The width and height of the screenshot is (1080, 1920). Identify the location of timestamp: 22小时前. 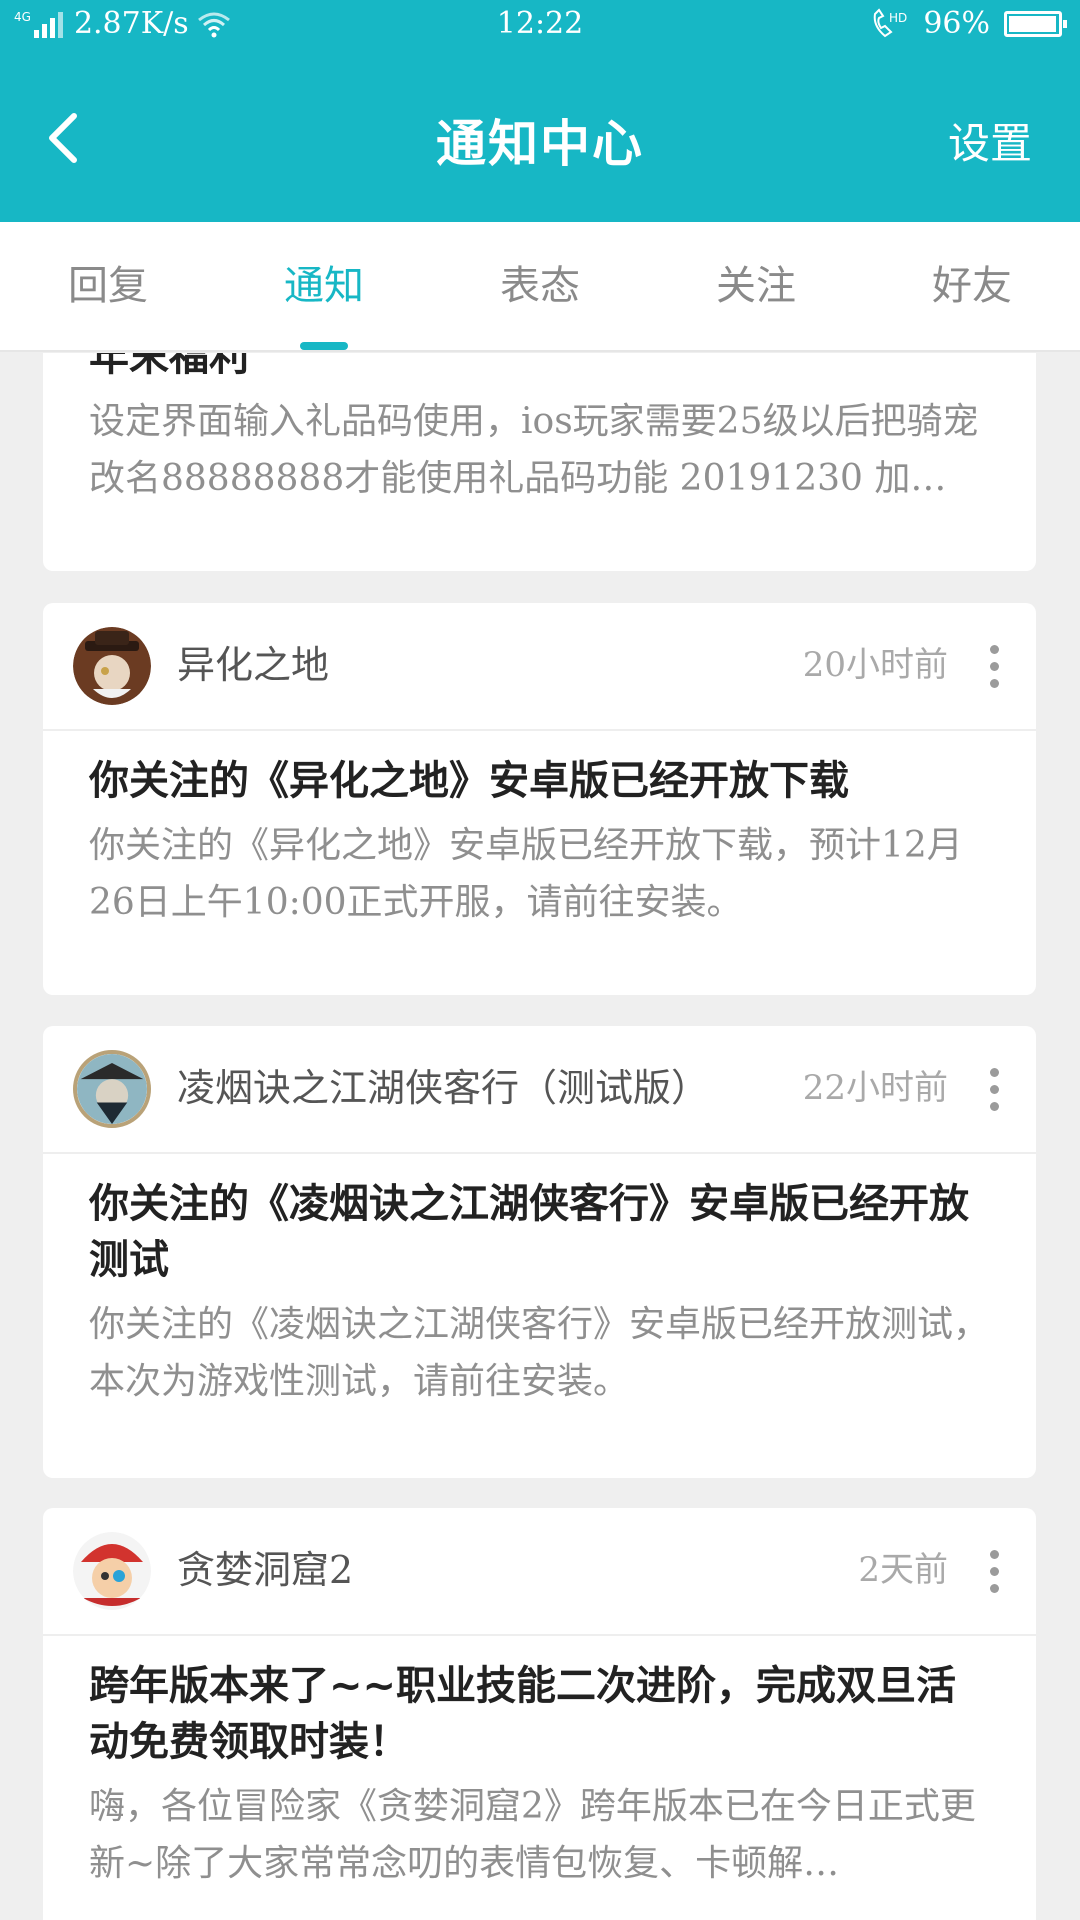
(875, 1088).